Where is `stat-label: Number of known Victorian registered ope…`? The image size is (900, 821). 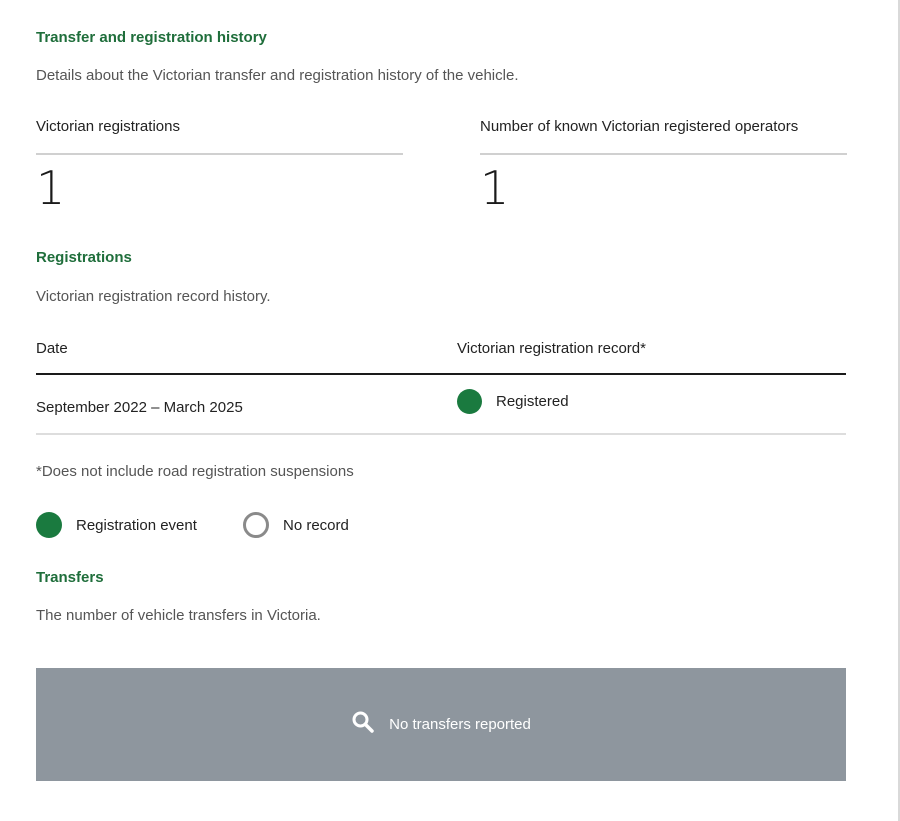
stat-label: Number of known Victorian registered ope… is located at coordinates (639, 126).